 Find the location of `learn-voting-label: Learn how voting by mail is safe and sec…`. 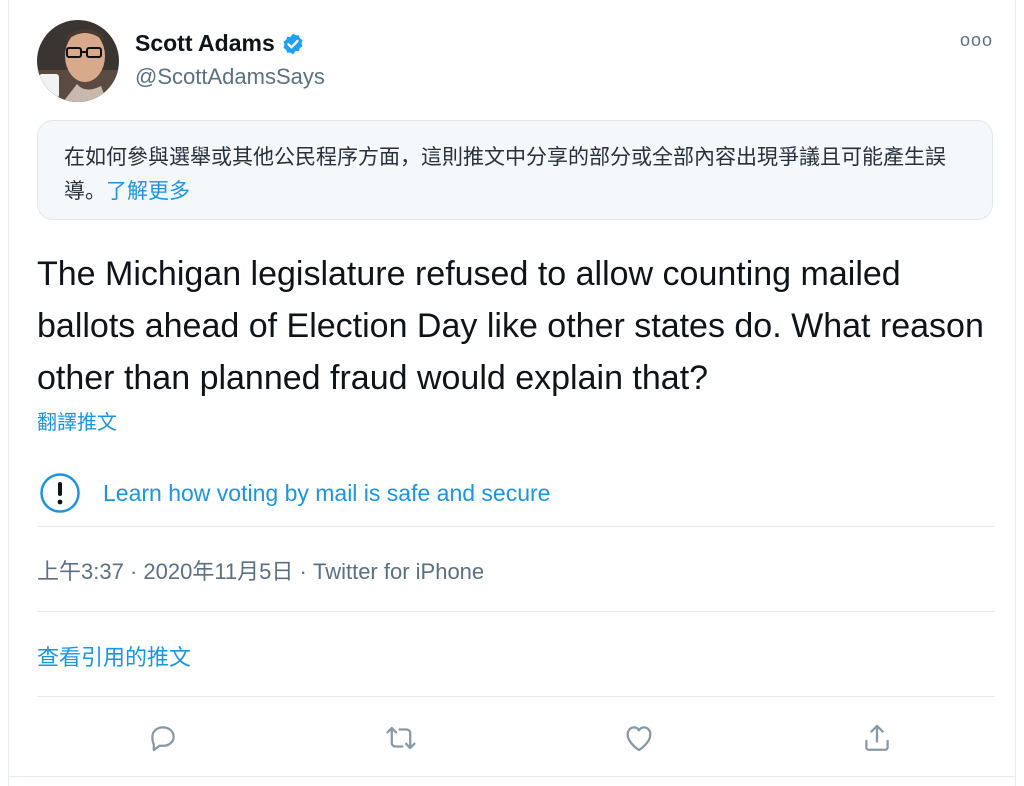

learn-voting-label: Learn how voting by mail is safe and sec… is located at coordinates (326, 493).